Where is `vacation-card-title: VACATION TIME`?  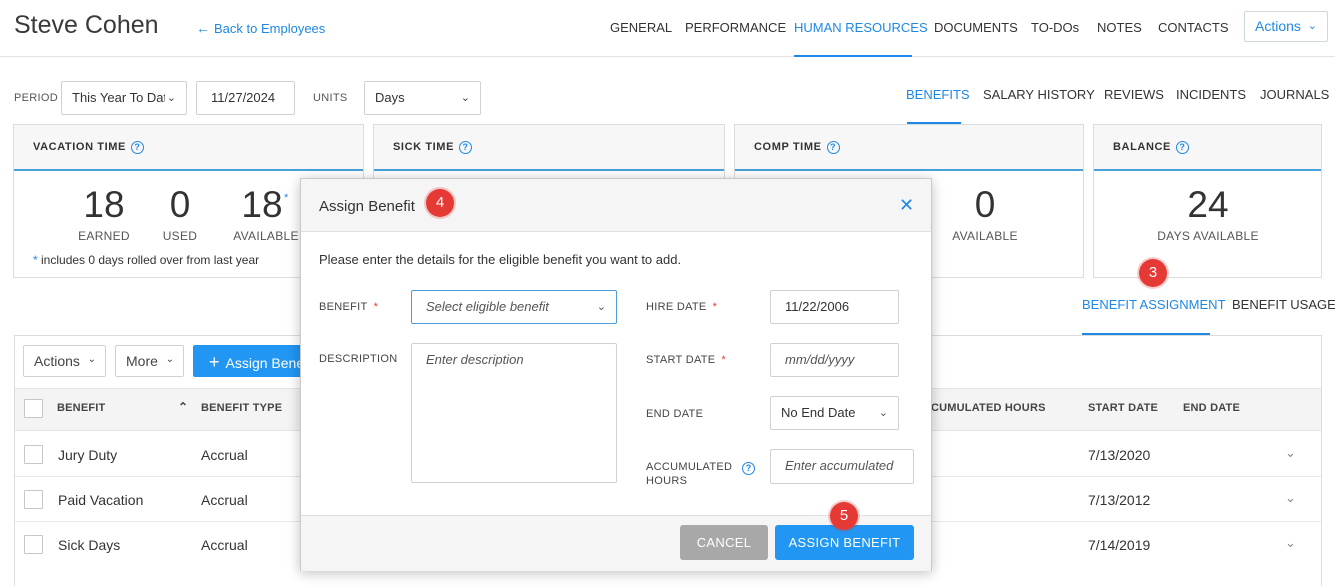 vacation-card-title: VACATION TIME is located at coordinates (79, 147).